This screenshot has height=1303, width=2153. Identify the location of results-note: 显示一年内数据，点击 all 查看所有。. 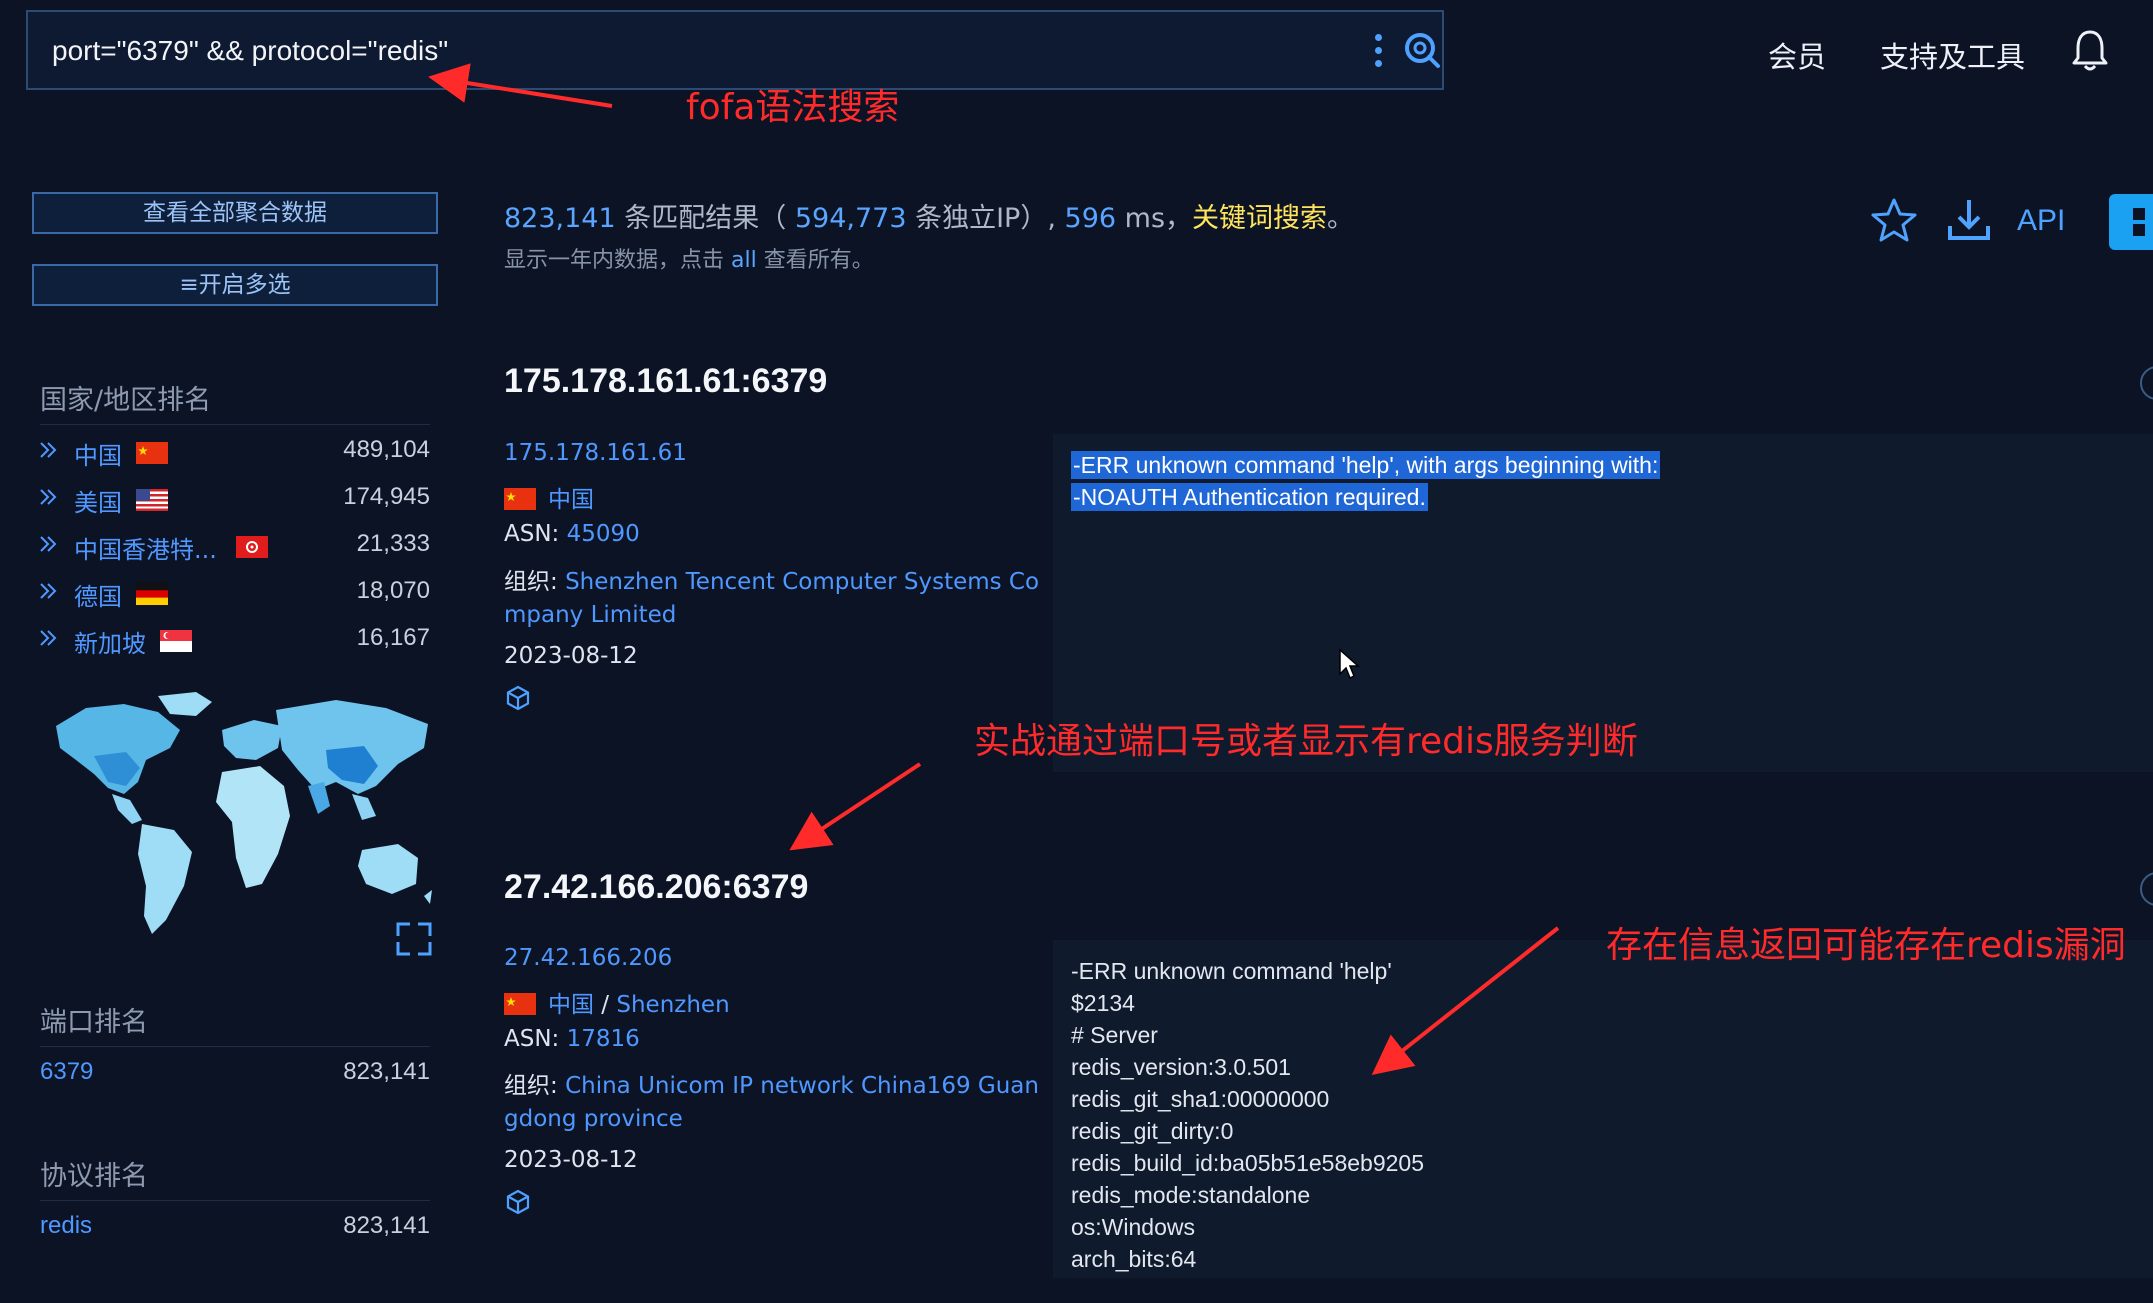
(689, 258).